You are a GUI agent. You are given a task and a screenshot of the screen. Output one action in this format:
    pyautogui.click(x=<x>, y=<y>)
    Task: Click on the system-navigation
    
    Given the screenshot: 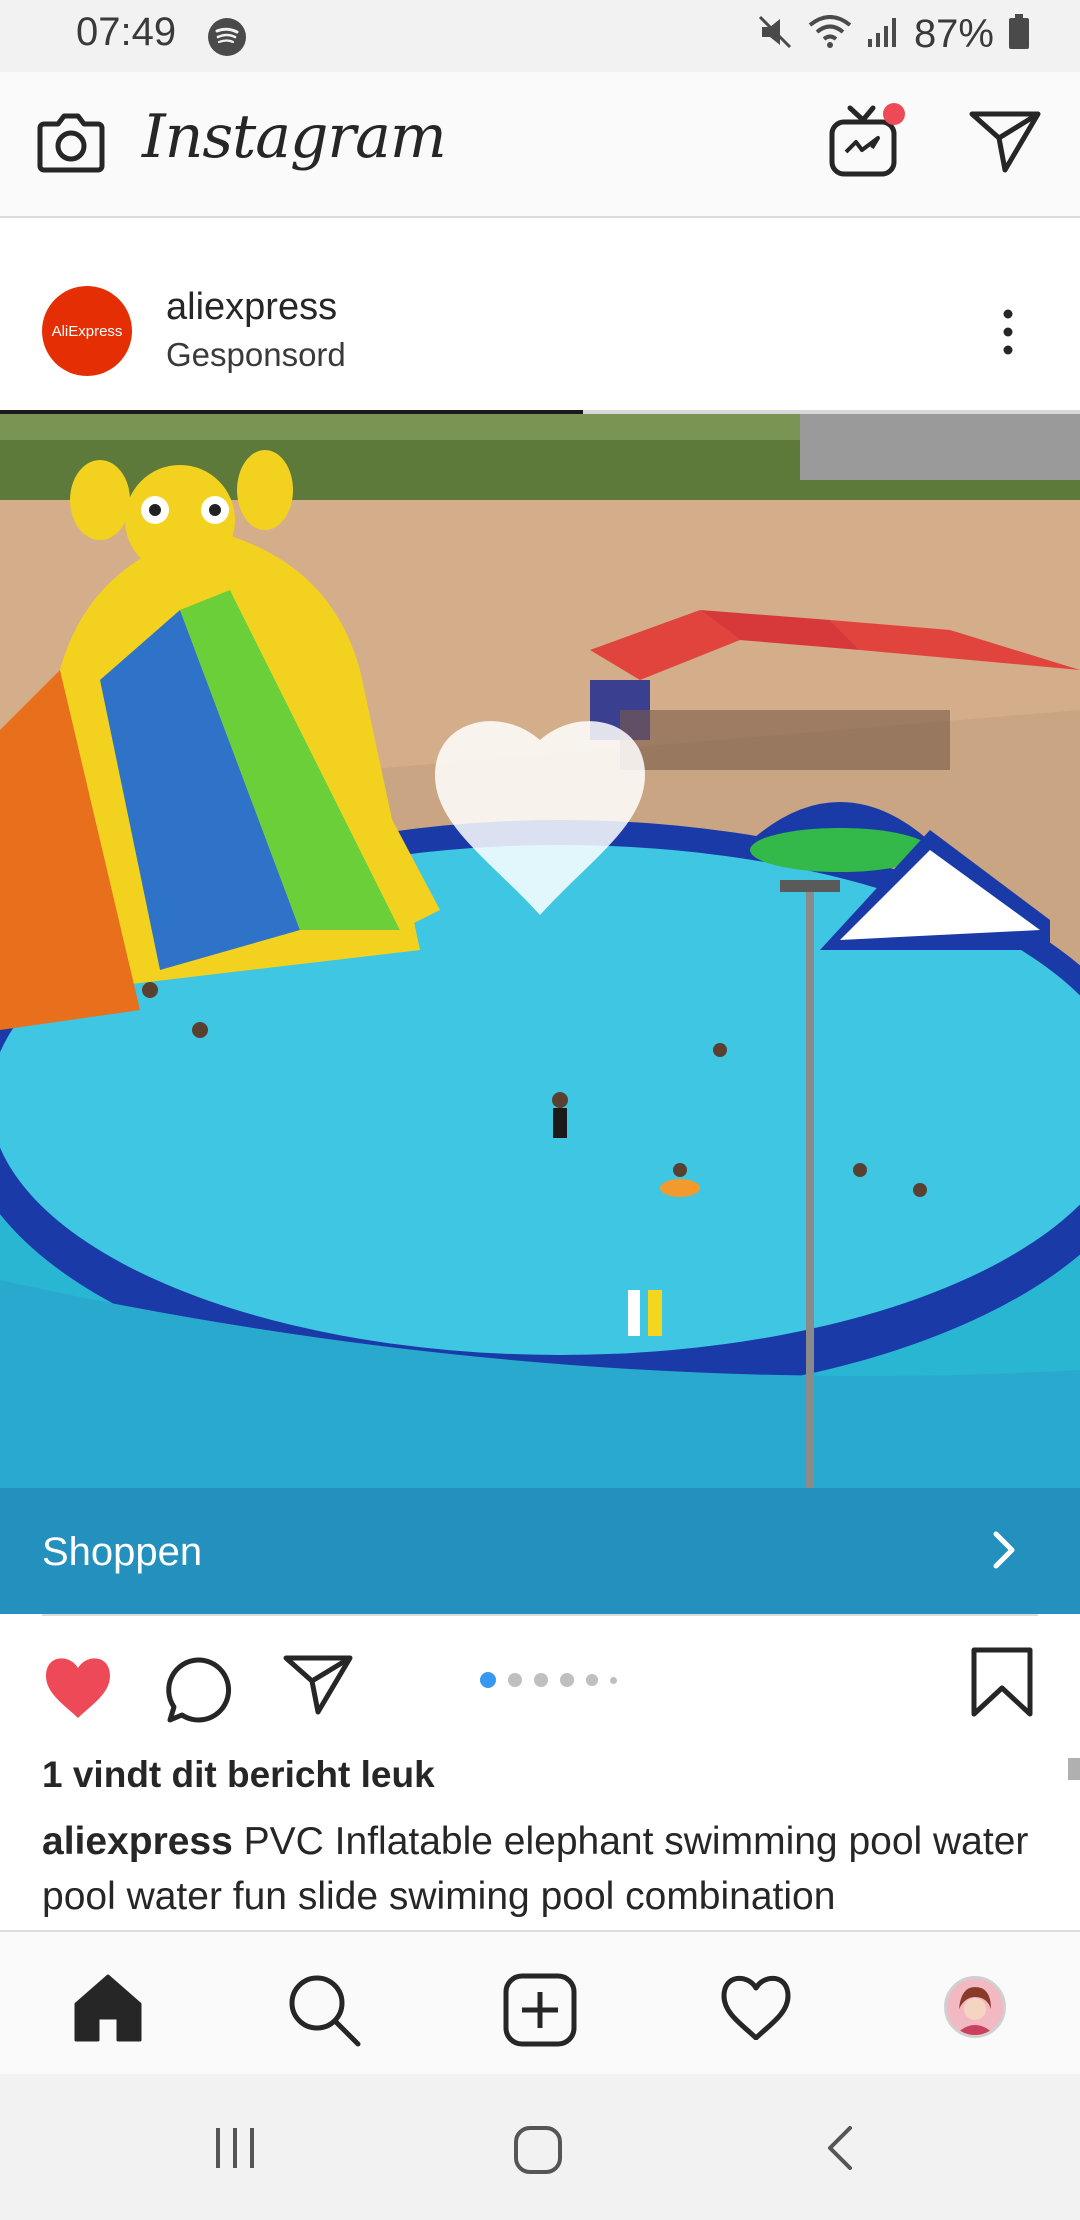 What is the action you would take?
    pyautogui.click(x=540, y=2147)
    